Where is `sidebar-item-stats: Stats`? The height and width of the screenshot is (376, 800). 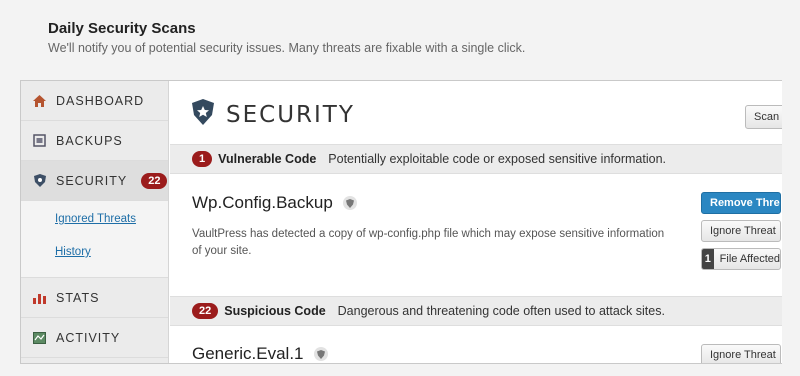
sidebar-item-stats: Stats is located at coordinates (94, 298).